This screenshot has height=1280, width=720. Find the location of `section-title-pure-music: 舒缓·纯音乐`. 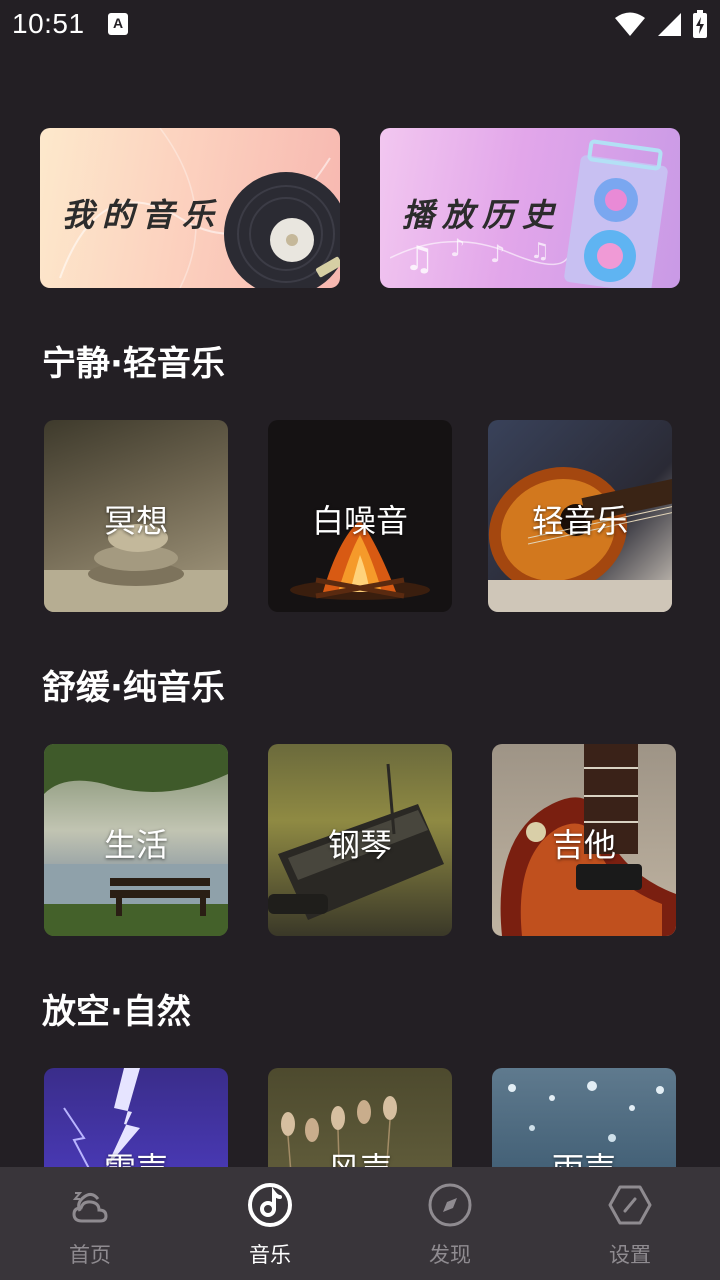

section-title-pure-music: 舒缓·纯音乐 is located at coordinates (133, 688).